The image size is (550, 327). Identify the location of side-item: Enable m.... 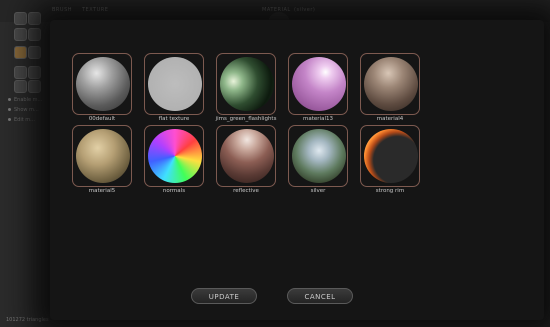
(25, 100).